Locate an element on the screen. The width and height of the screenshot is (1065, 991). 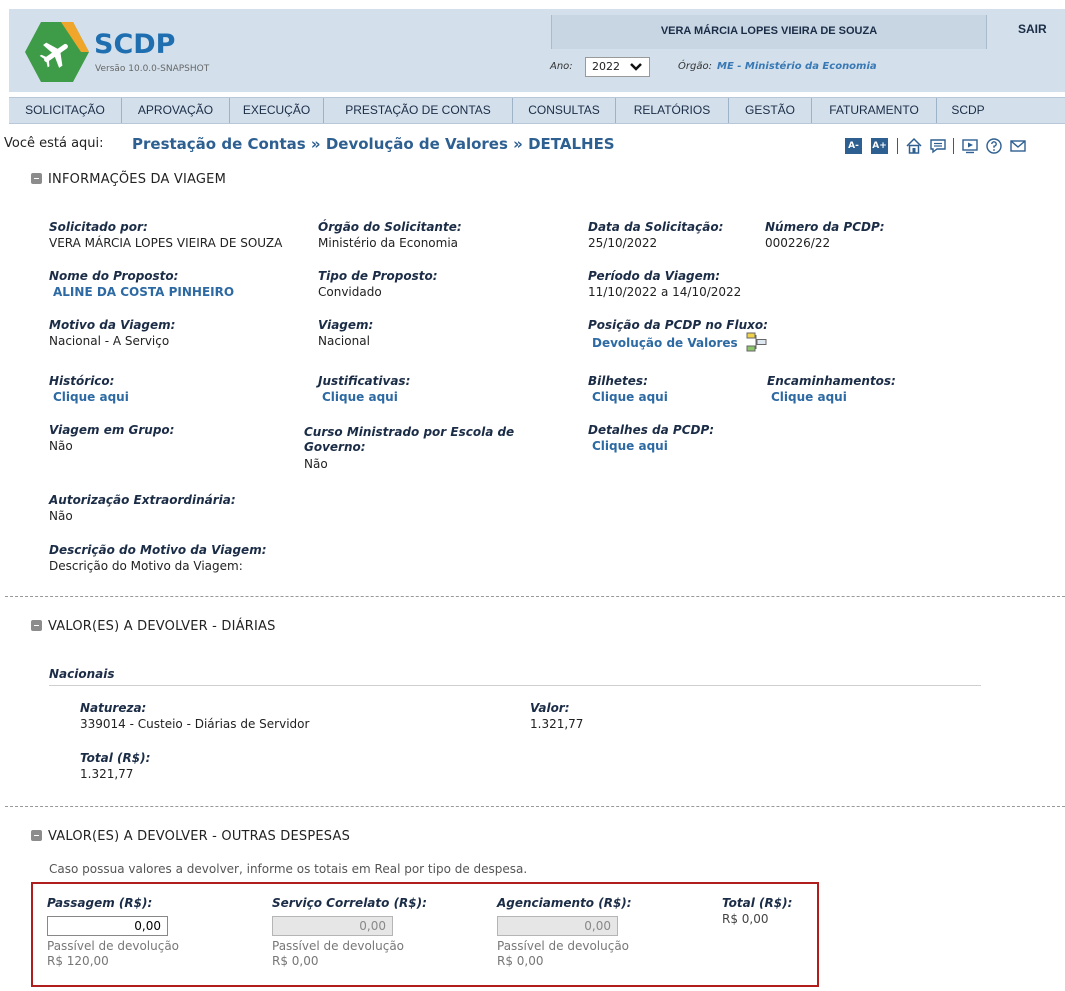
passivel-value: R$ 0,00 is located at coordinates (295, 961).